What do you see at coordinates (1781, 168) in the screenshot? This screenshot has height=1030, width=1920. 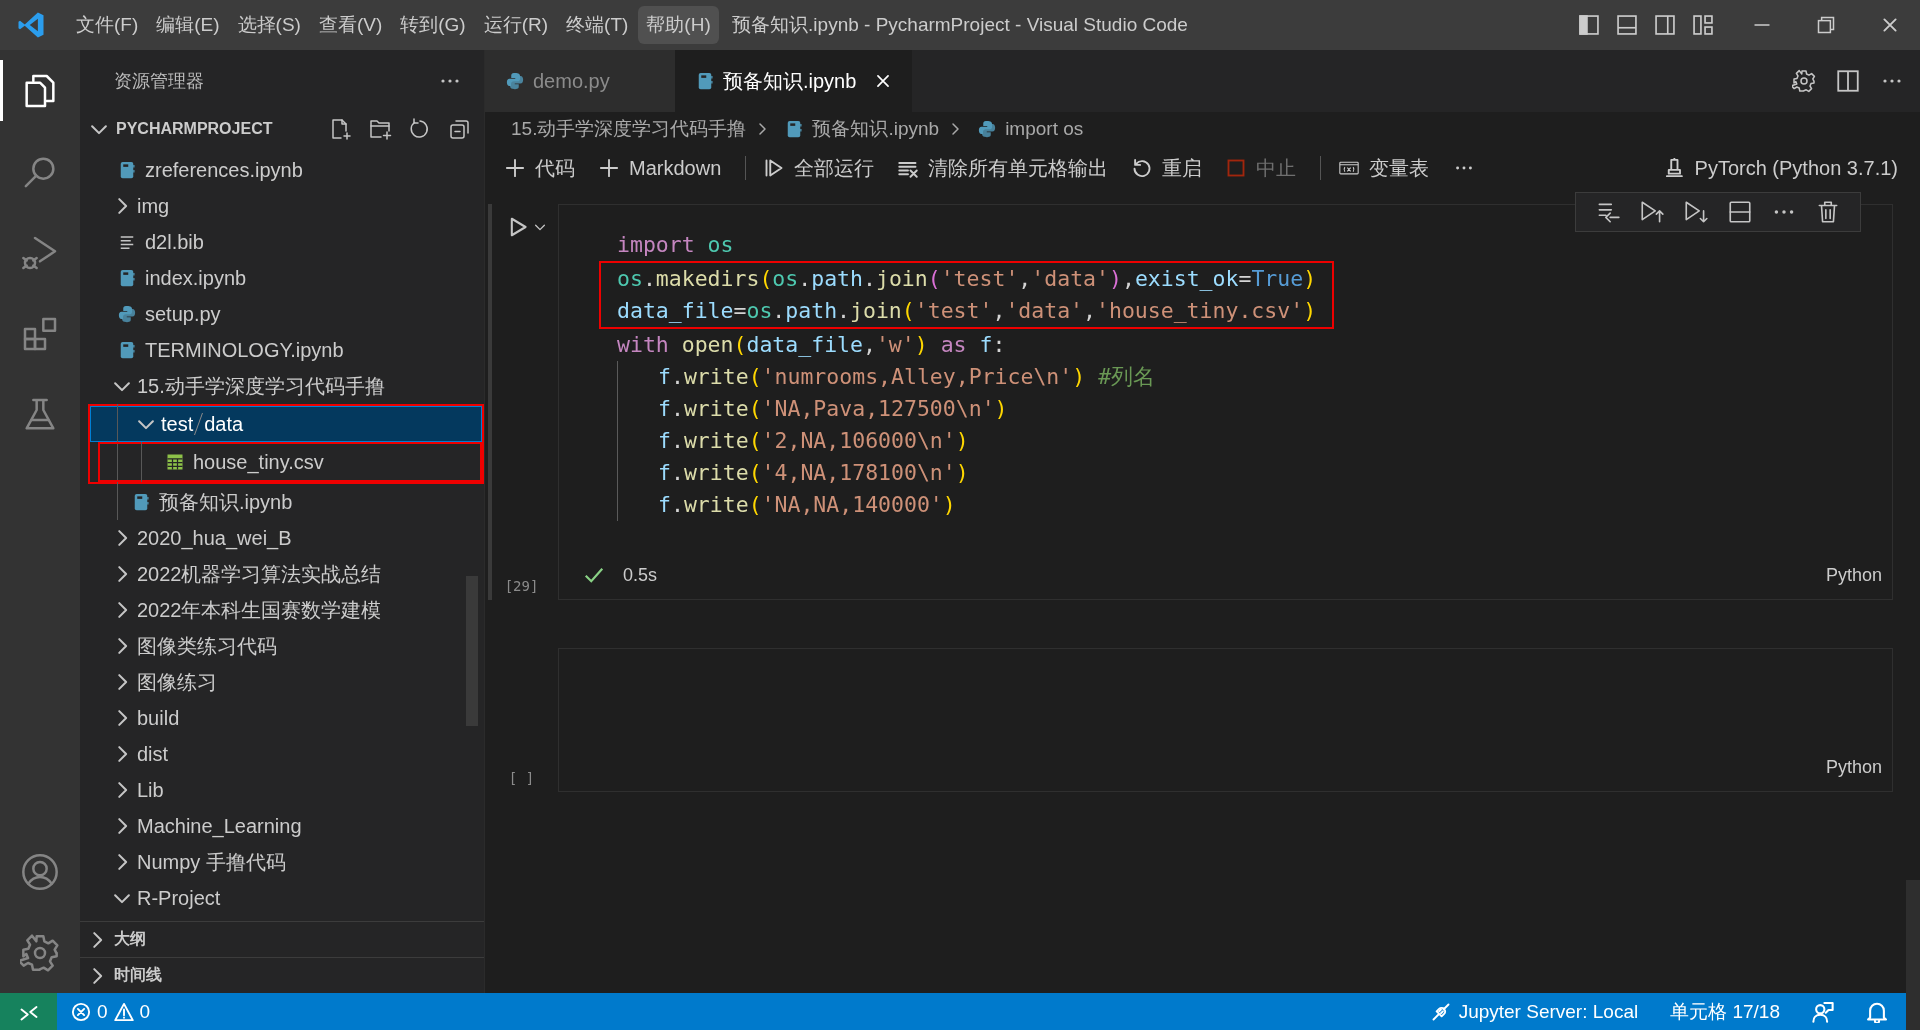 I see `kernel-picker: PyTorch (Python 3.7.1)` at bounding box center [1781, 168].